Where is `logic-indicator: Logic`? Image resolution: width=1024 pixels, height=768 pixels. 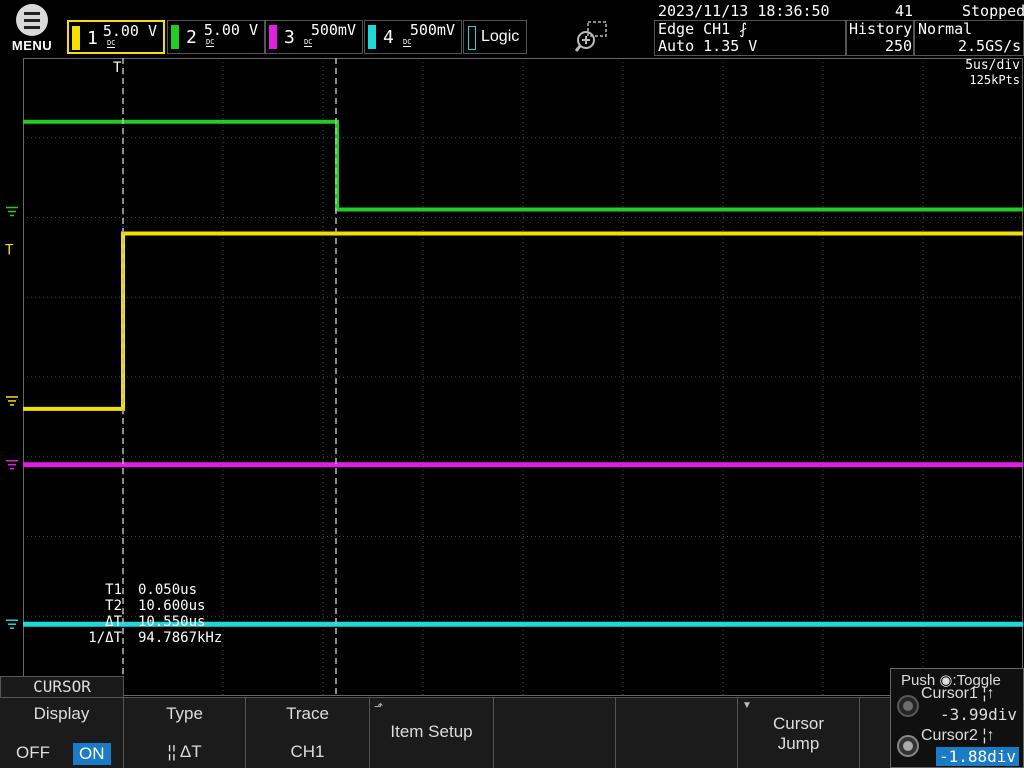 logic-indicator: Logic is located at coordinates (495, 37).